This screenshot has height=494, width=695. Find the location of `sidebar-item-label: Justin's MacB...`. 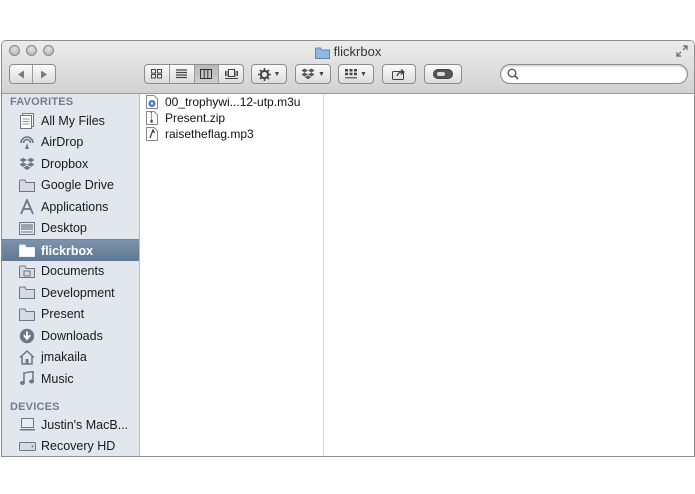

sidebar-item-label: Justin's MacB... is located at coordinates (85, 424).